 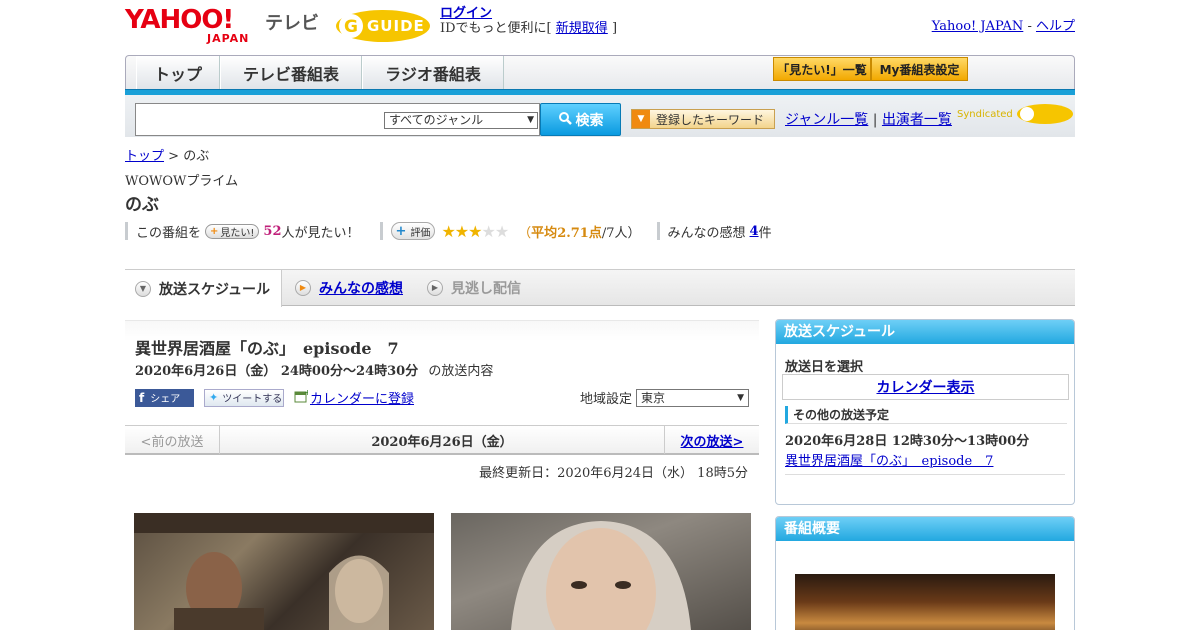 I want to click on broadcast-pager: <前の放送 2020年6月26日（金） 次の放送>, so click(x=442, y=440).